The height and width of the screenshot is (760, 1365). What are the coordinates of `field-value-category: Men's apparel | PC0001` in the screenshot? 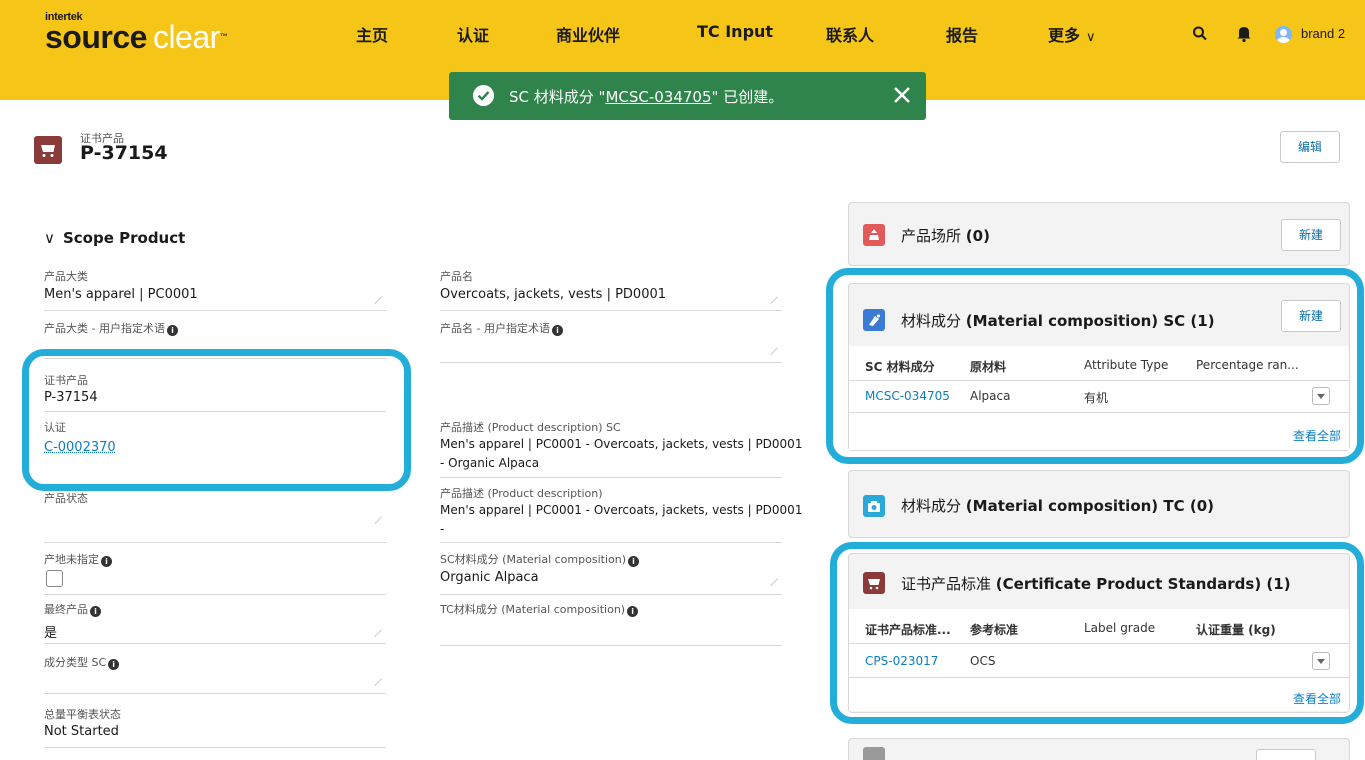 It's located at (121, 294).